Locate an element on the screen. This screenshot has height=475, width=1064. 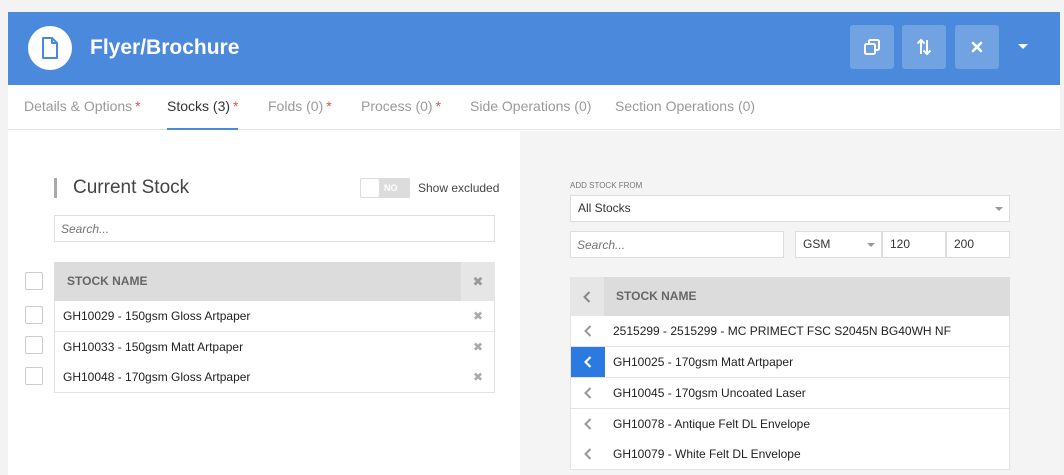
stock-name: GH10045 - 170gsm Uncoated Laser is located at coordinates (709, 393).